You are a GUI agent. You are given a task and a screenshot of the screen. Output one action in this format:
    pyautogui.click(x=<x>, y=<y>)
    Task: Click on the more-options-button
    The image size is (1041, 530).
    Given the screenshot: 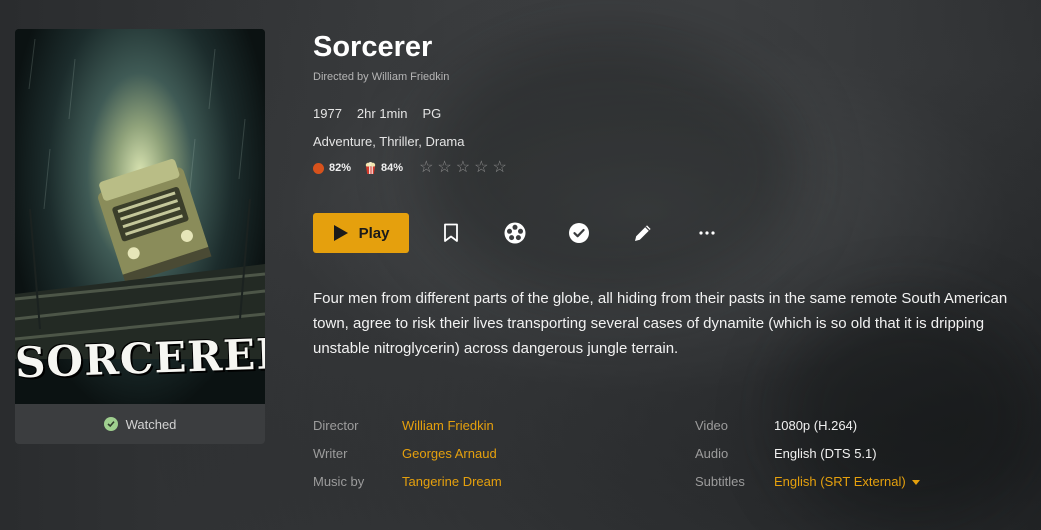 What is the action you would take?
    pyautogui.click(x=707, y=233)
    